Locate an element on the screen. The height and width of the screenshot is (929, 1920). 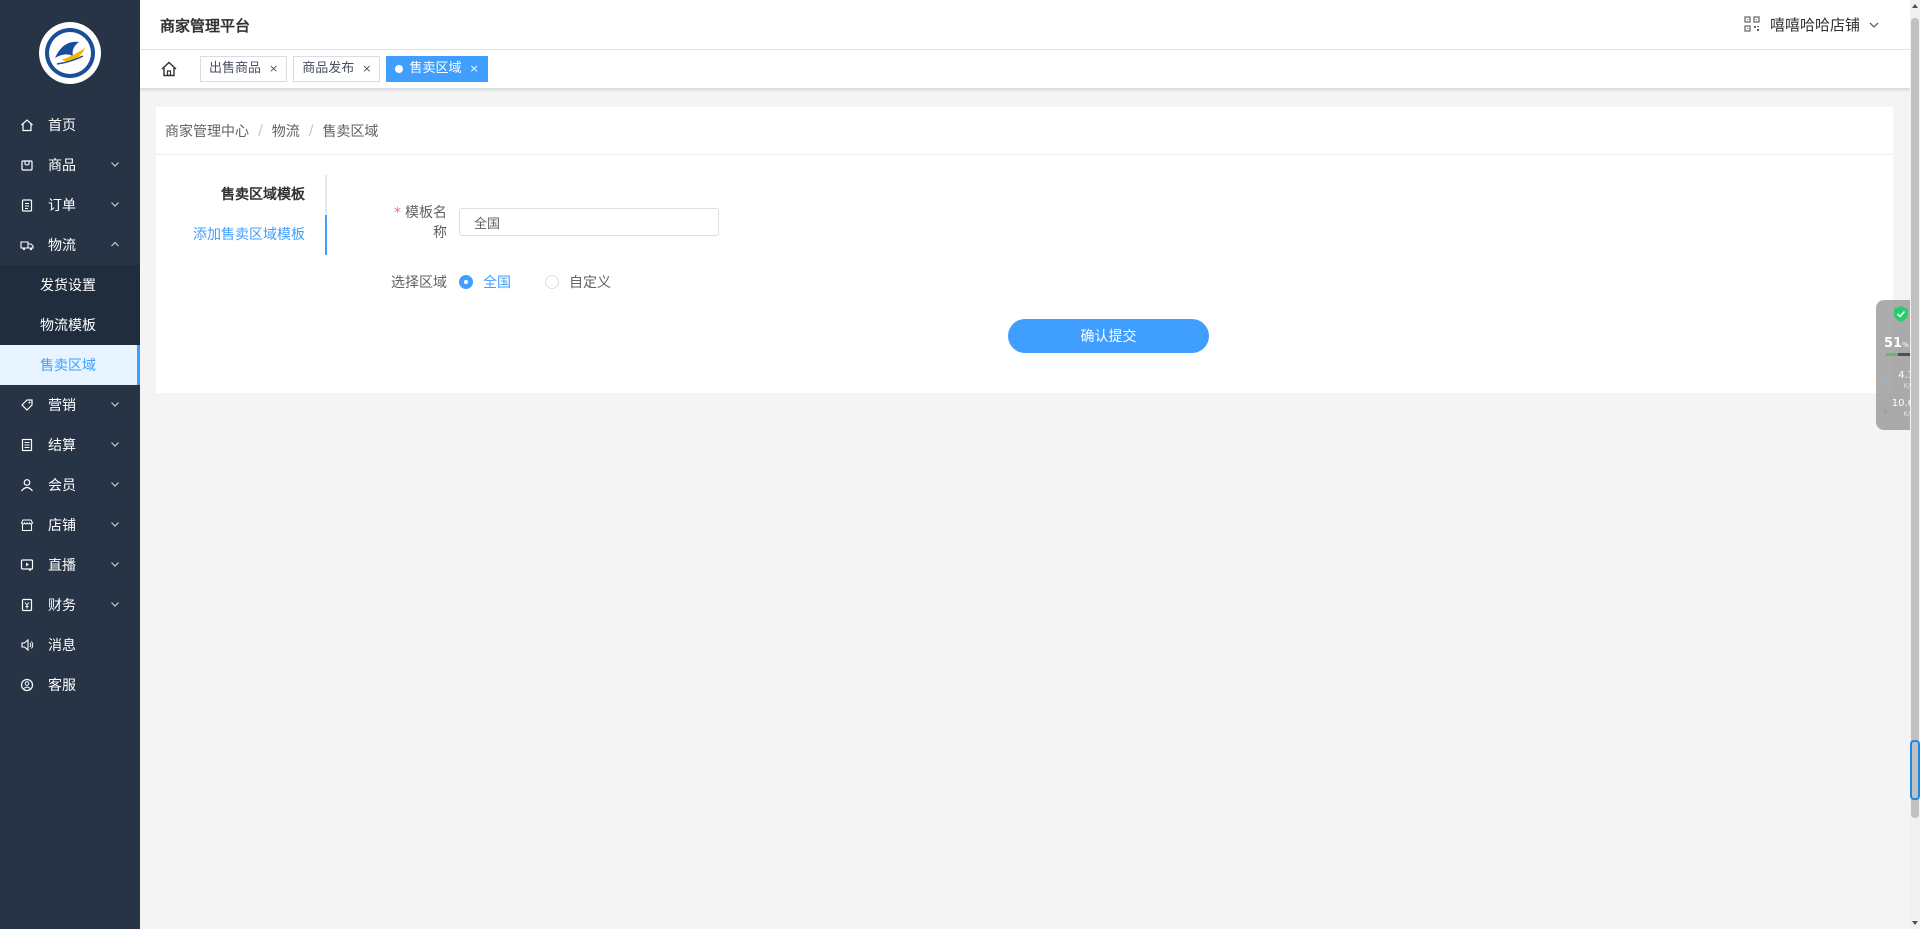
scroll-up-icon is located at coordinates (1915, 6).